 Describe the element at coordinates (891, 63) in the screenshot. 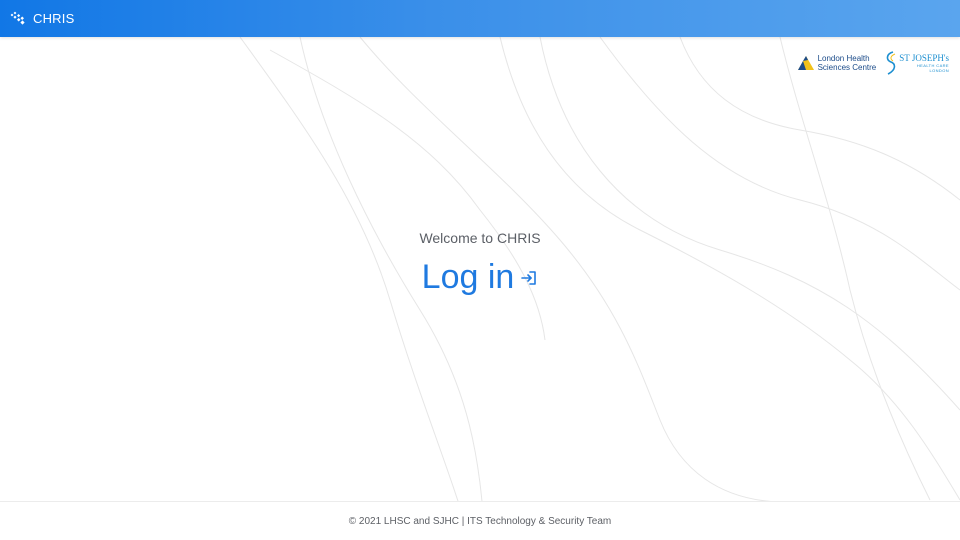

I see `sjhc-swirl-icon` at that location.